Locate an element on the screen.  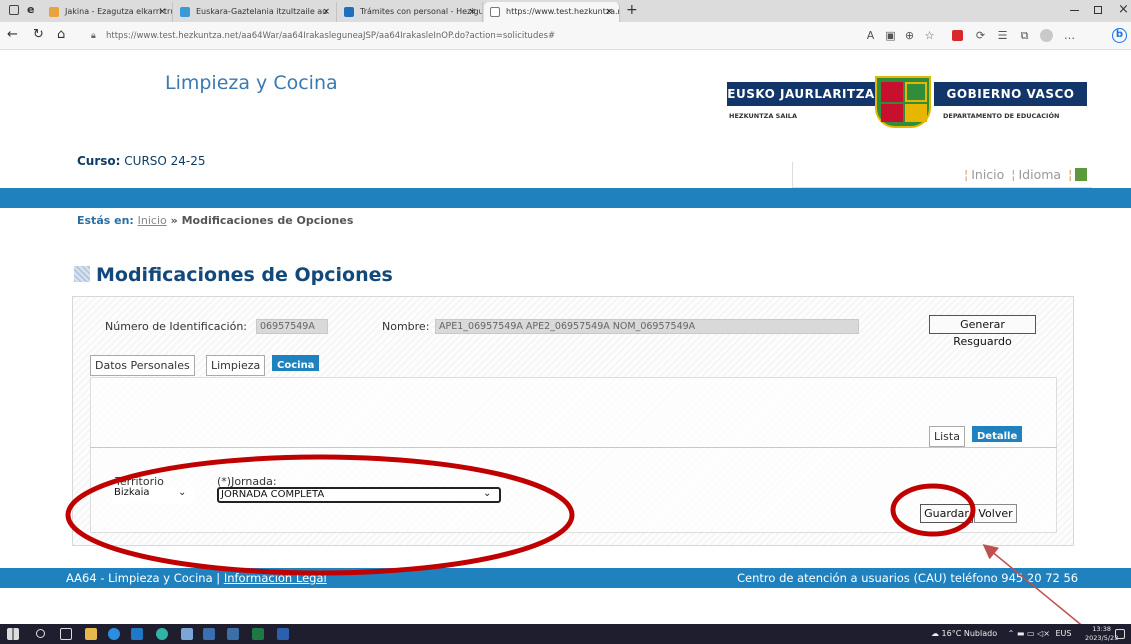
ie-icon is located at coordinates (114, 634).